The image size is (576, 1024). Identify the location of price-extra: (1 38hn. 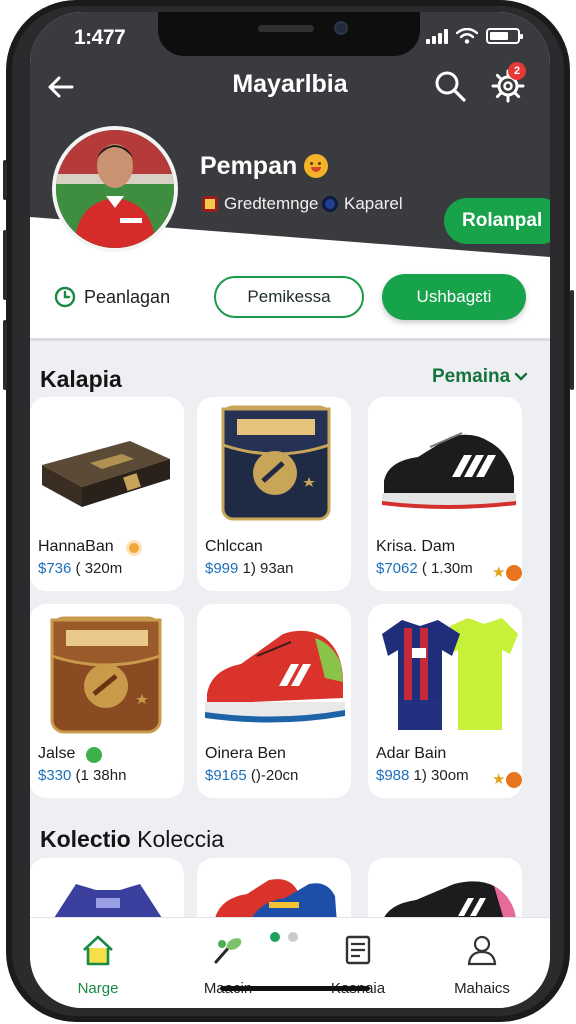
(101, 775).